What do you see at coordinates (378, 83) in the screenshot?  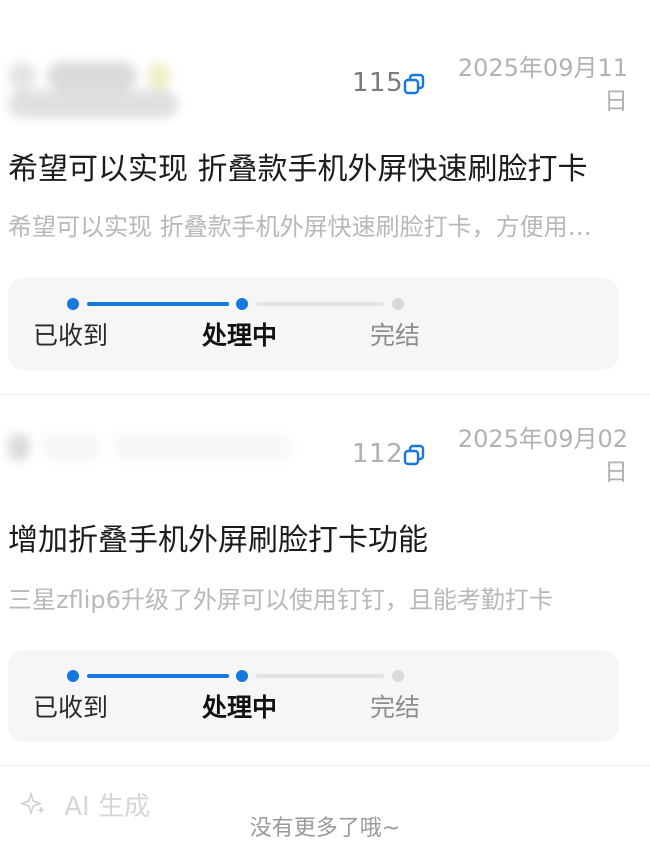 I see `feedback-id: 115` at bounding box center [378, 83].